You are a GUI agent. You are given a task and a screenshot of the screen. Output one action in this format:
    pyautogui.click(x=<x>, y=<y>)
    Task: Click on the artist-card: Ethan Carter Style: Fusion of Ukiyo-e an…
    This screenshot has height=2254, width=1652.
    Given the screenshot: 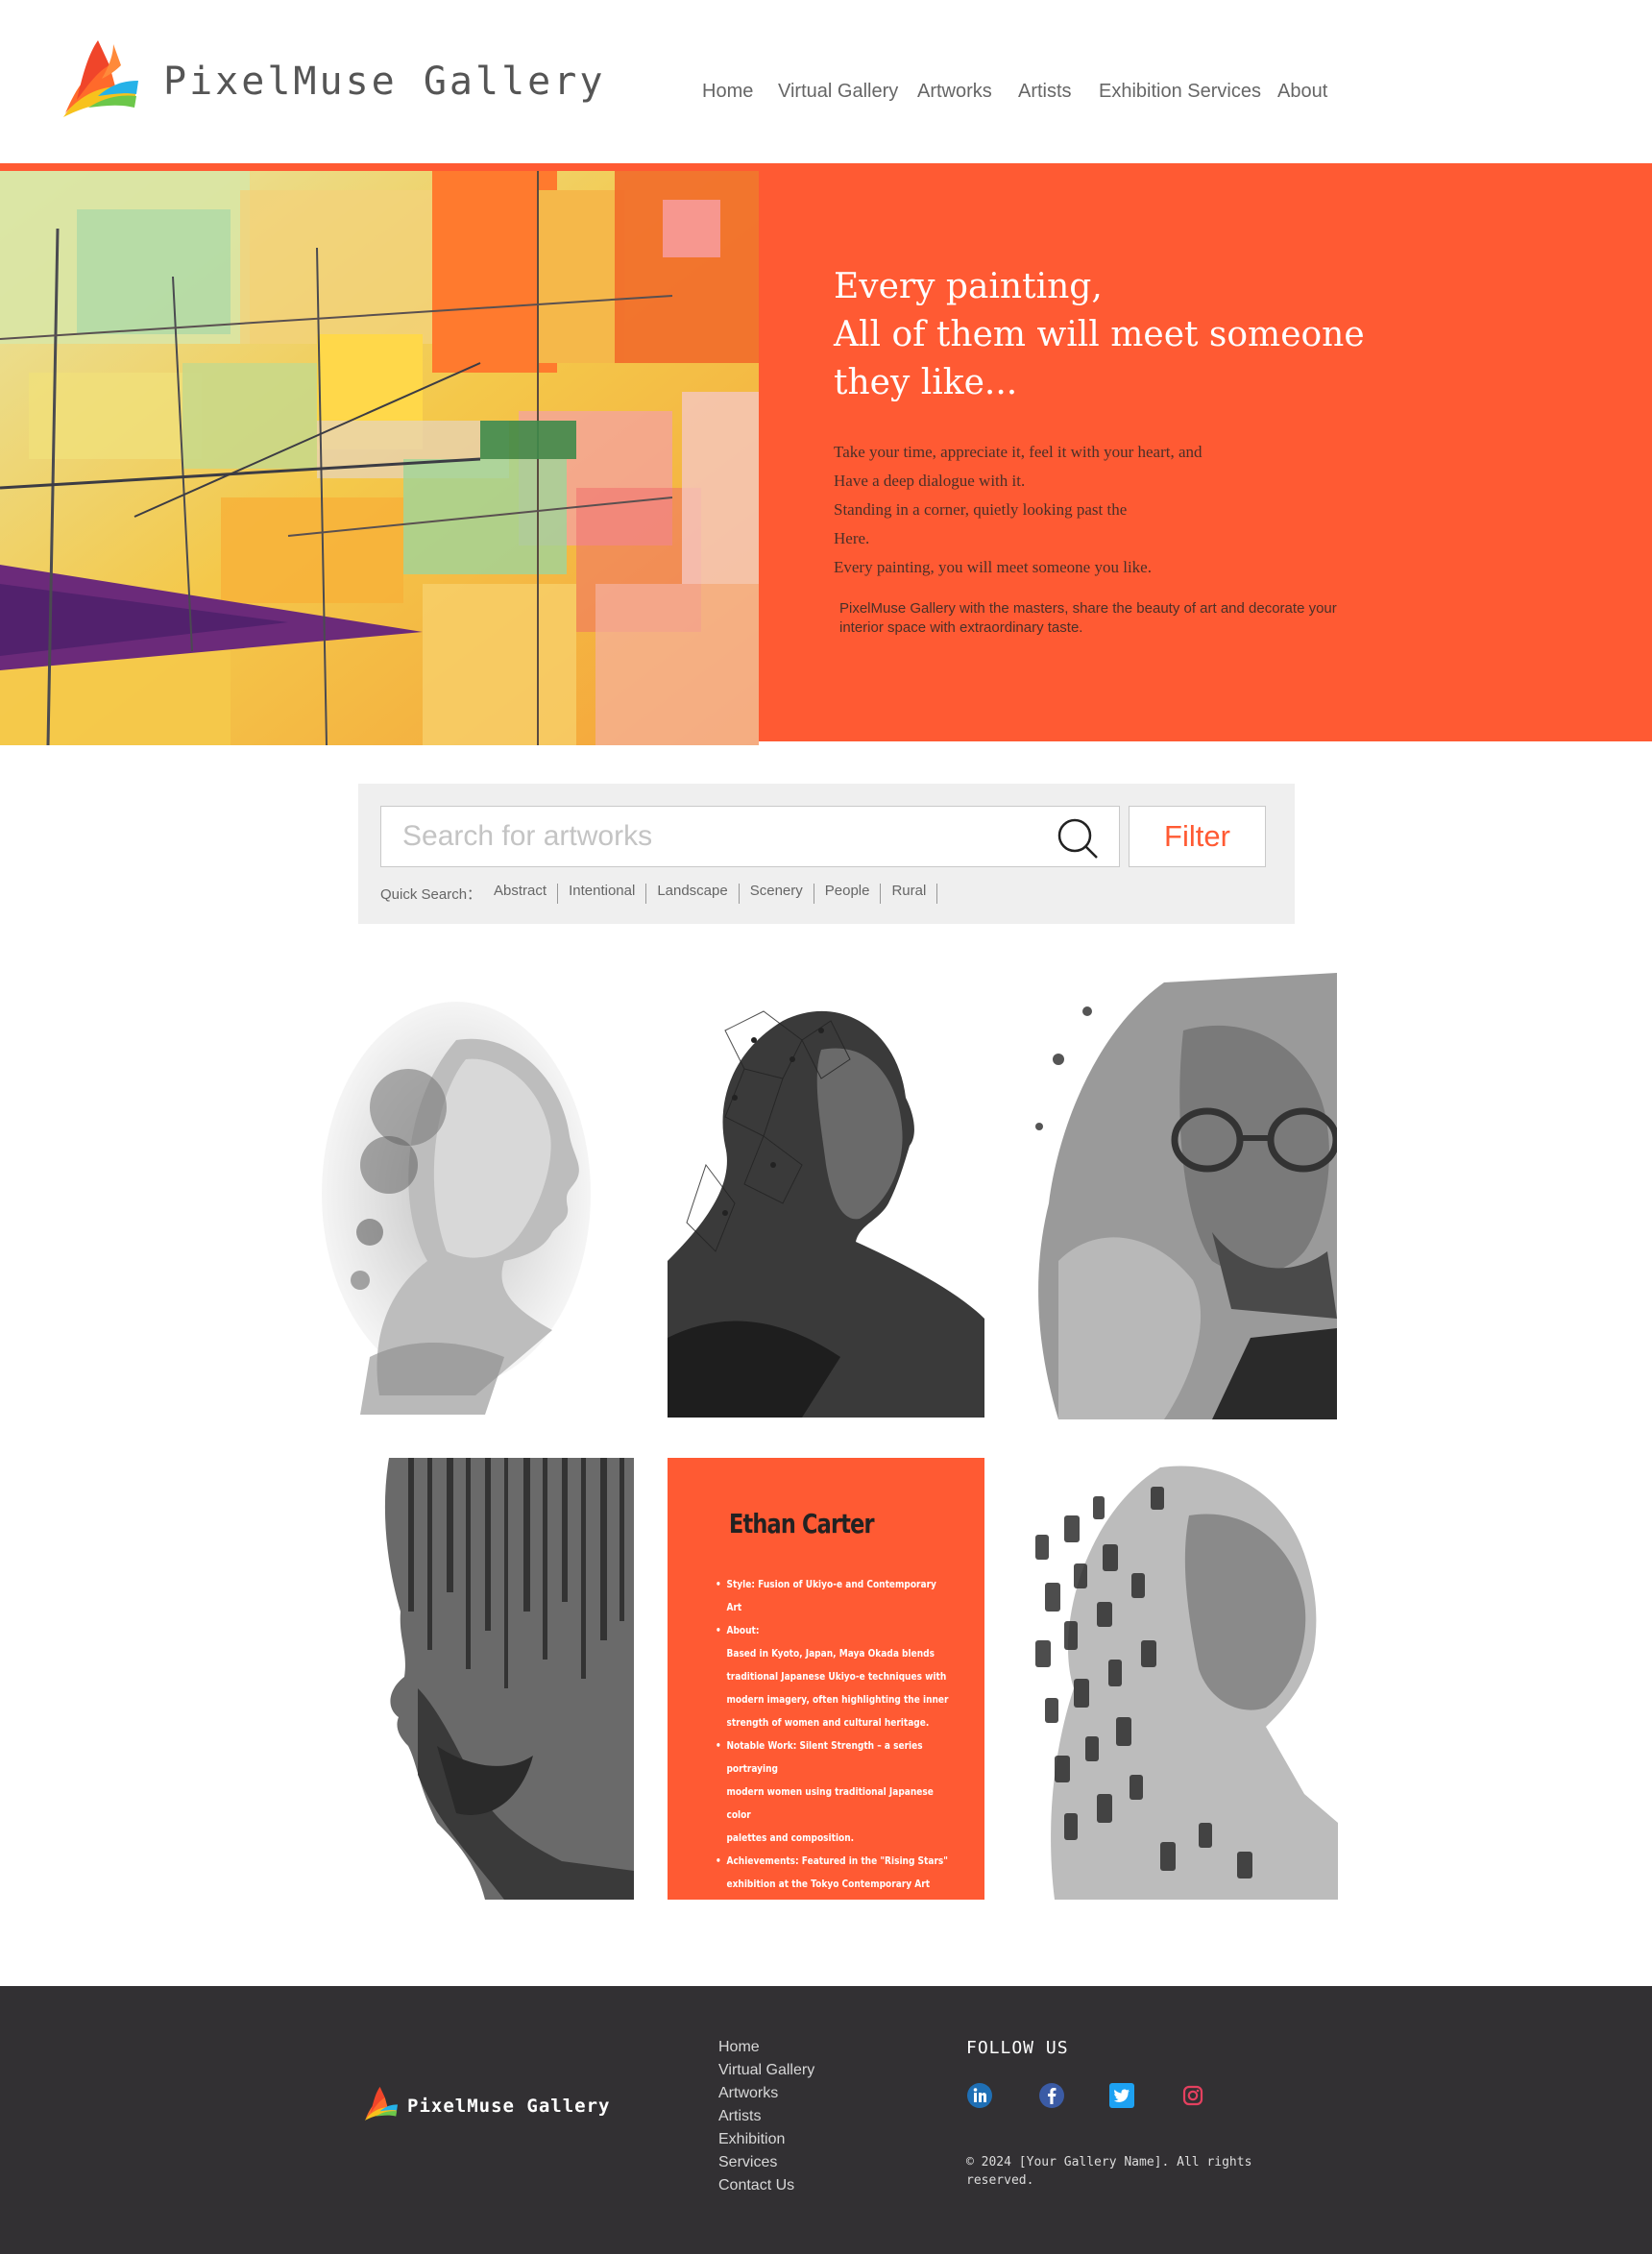 What is the action you would take?
    pyautogui.click(x=826, y=1685)
    